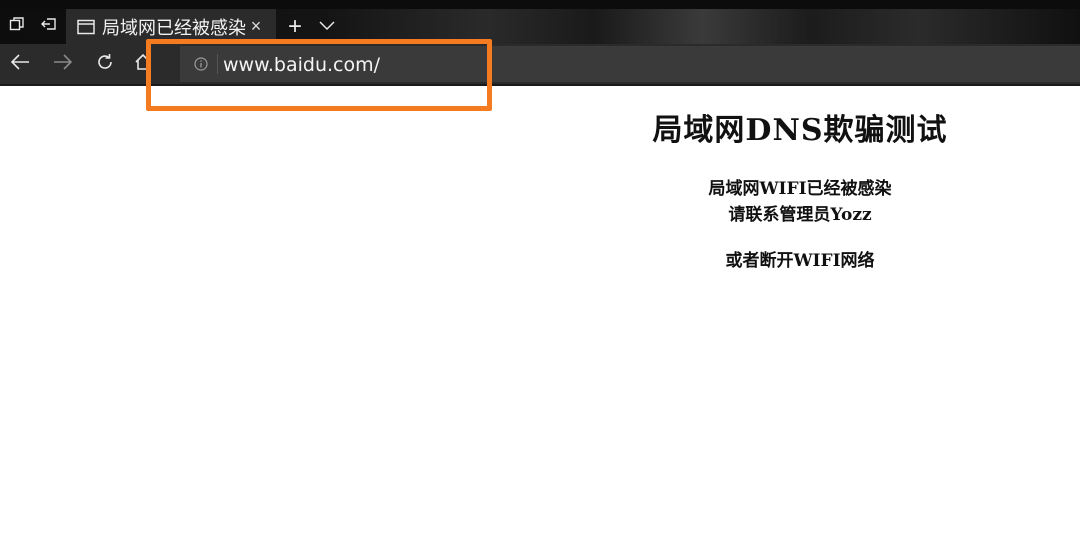 This screenshot has width=1080, height=535. I want to click on disconnect-line: 或者断开WIFI网络, so click(800, 261).